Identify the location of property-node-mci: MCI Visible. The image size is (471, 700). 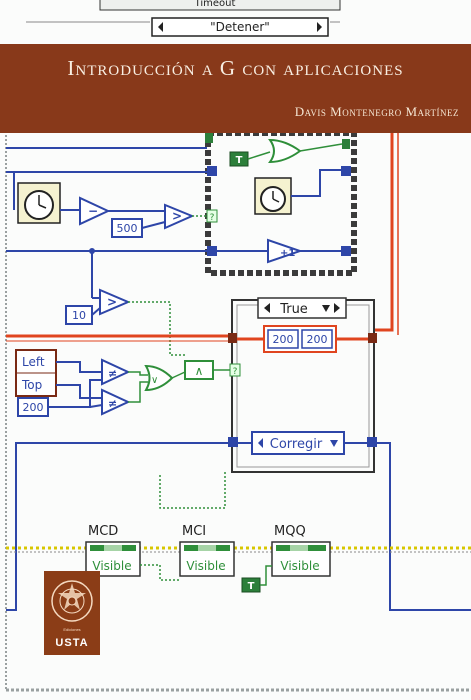
(207, 550).